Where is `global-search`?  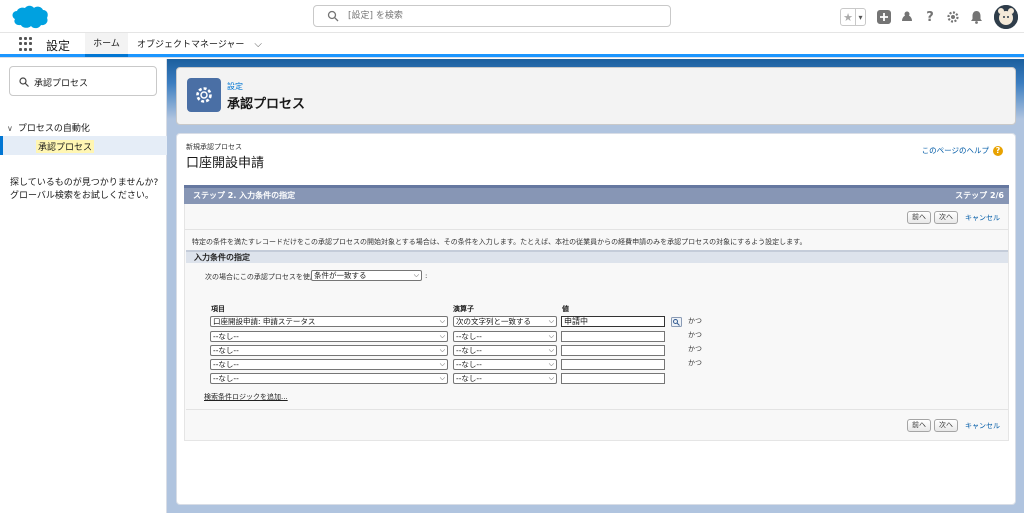
global-search is located at coordinates (492, 16).